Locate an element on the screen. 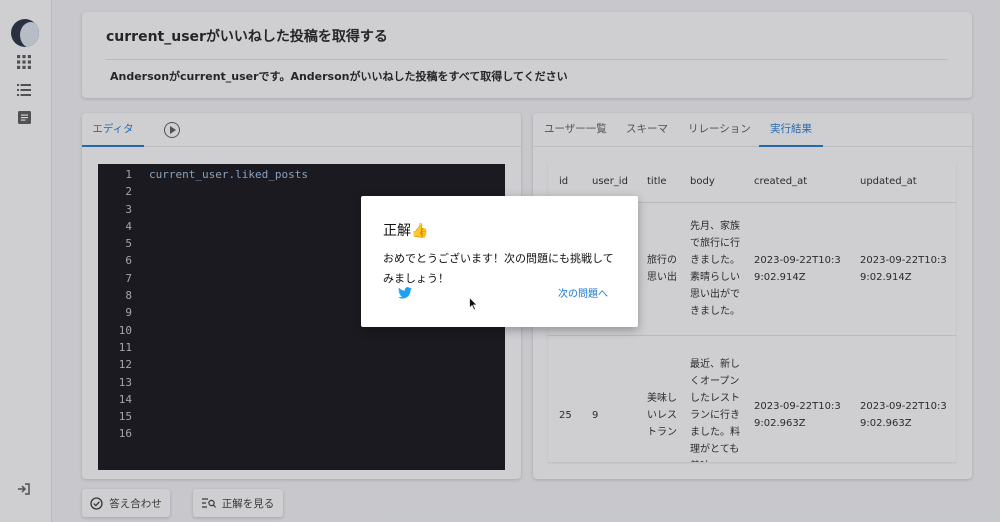  dialog-title: 正解👍 is located at coordinates (406, 231).